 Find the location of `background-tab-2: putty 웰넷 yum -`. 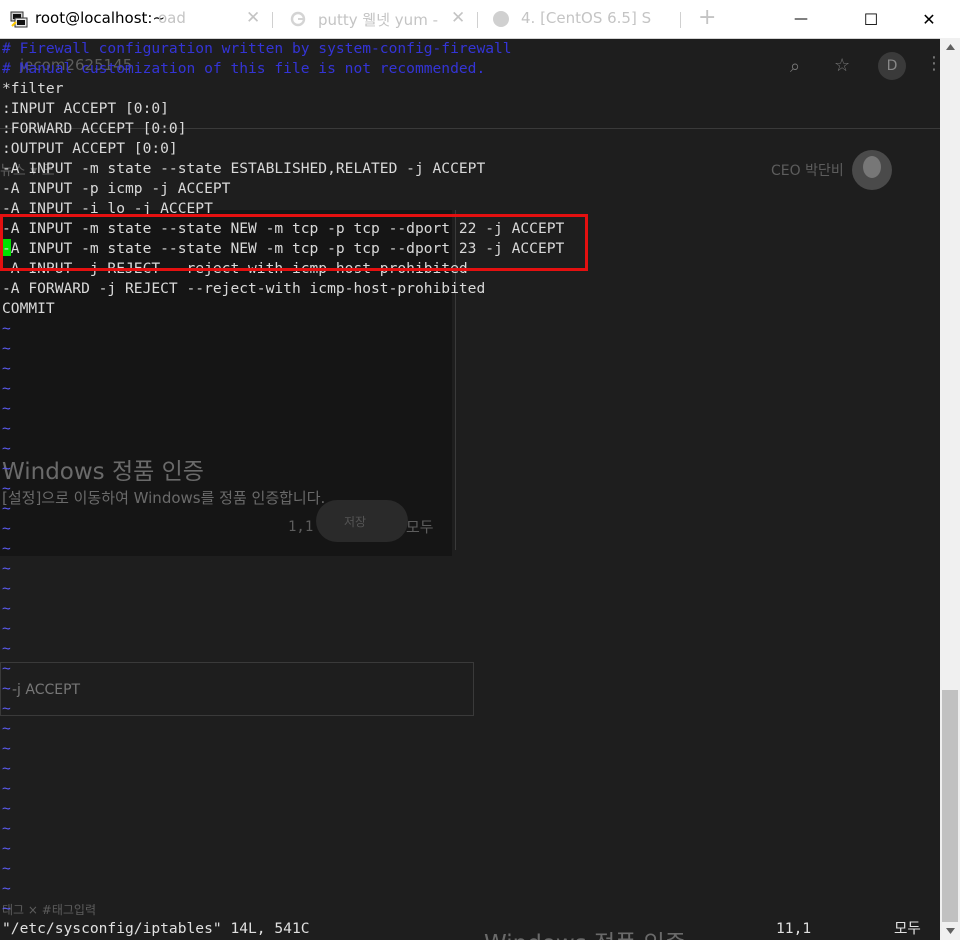

background-tab-2: putty 웰넷 yum - is located at coordinates (378, 19).